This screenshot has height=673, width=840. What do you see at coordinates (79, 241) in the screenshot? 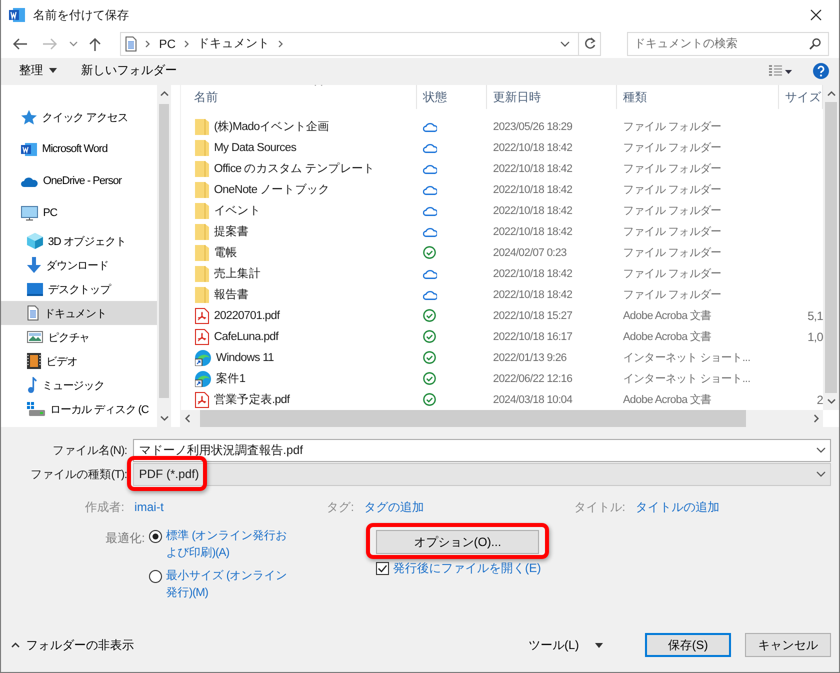
I see `sidebar-item: 3D オブジェクト` at bounding box center [79, 241].